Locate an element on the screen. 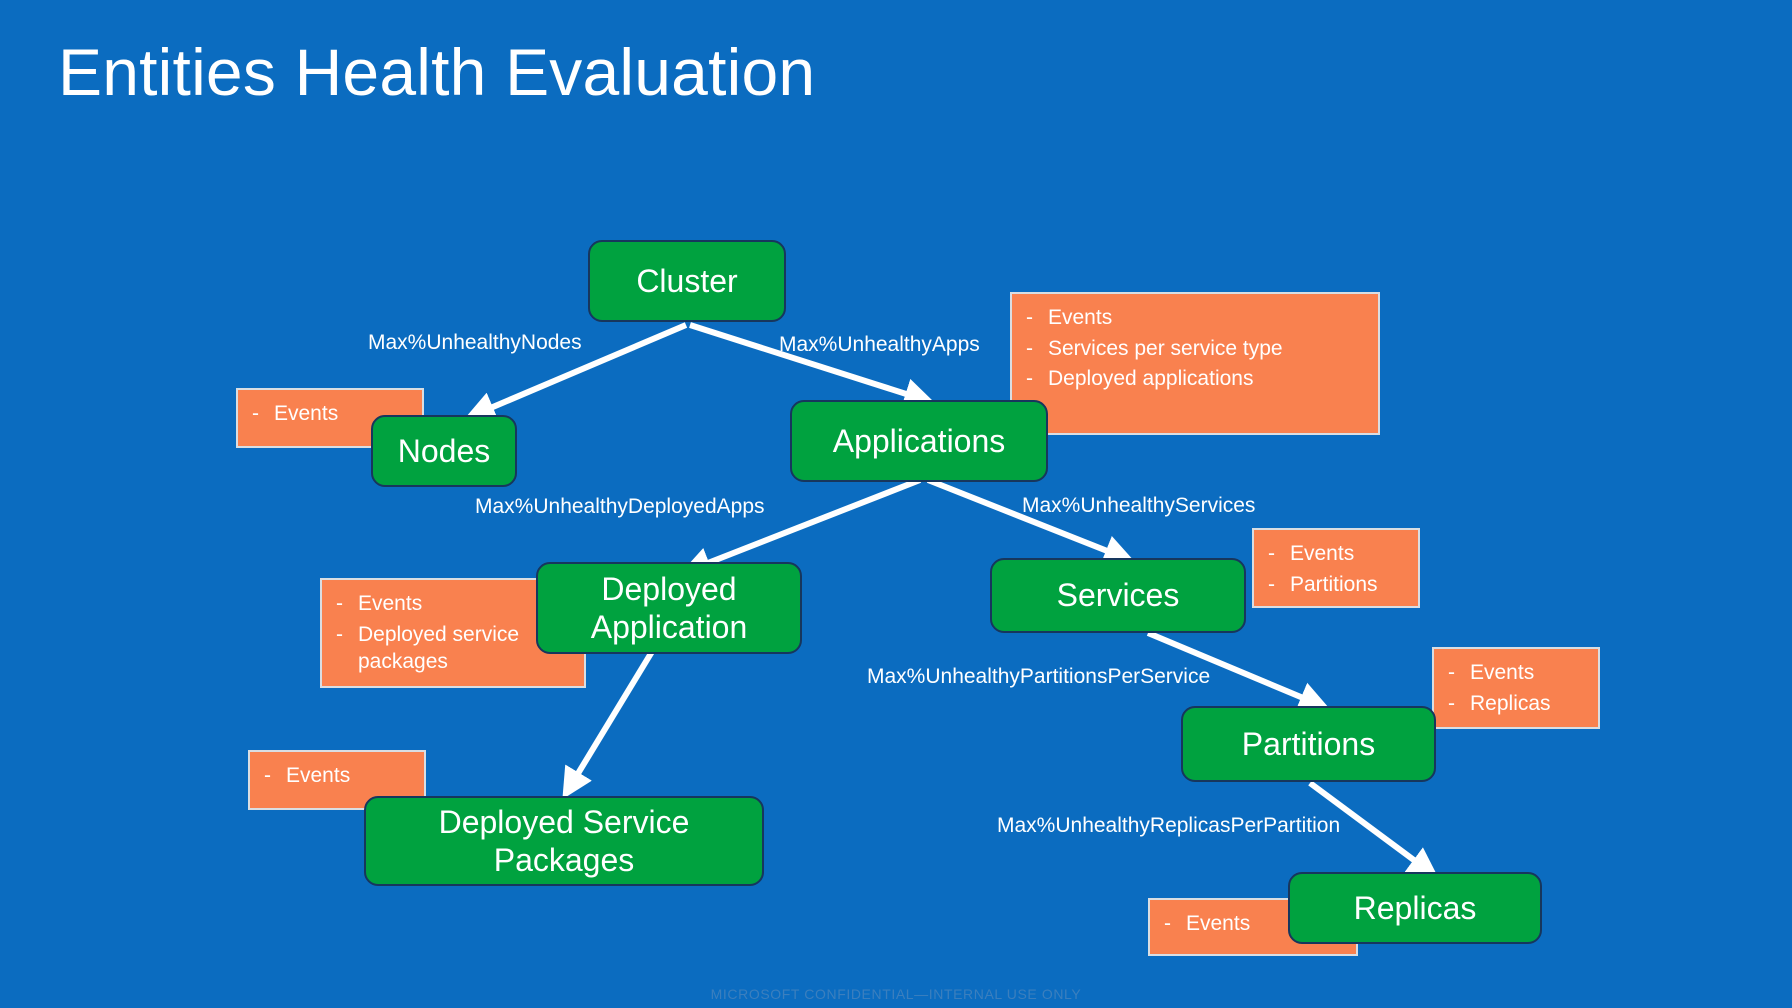  arrow-applications-deployedapp is located at coordinates (800, 527).